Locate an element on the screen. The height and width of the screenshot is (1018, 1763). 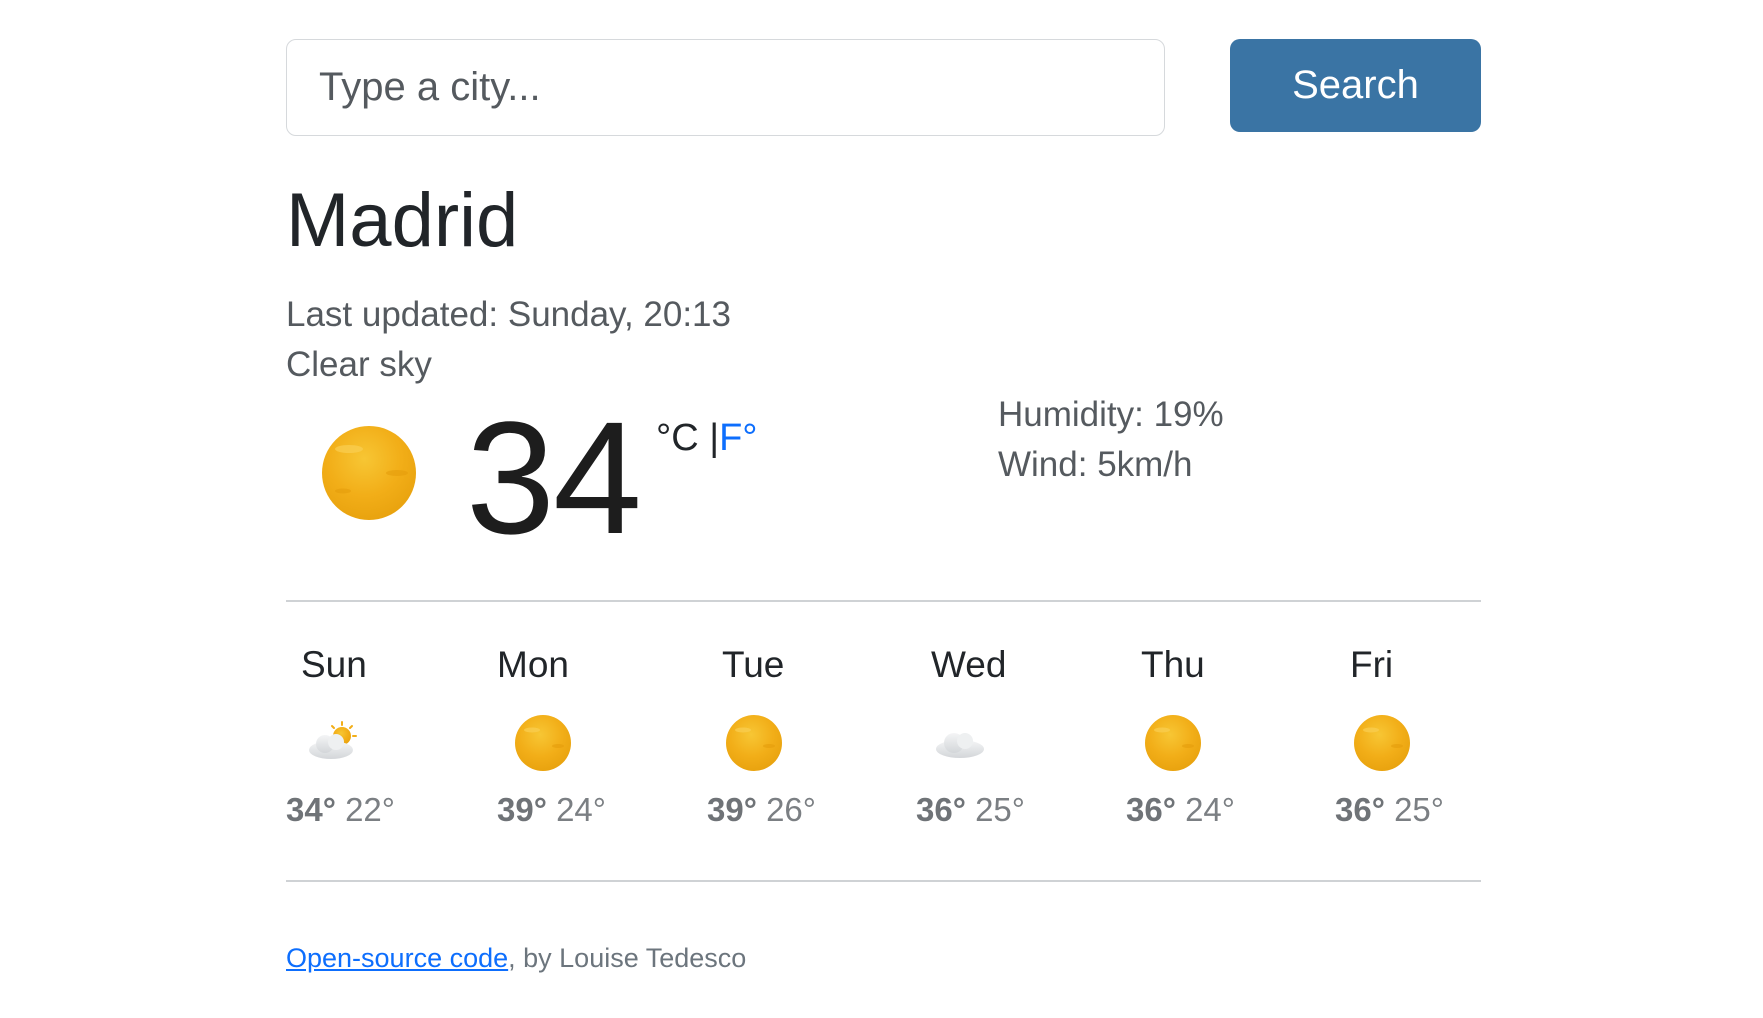
forecast-day-fri: Fri 36° 25° is located at coordinates (1425, 734).